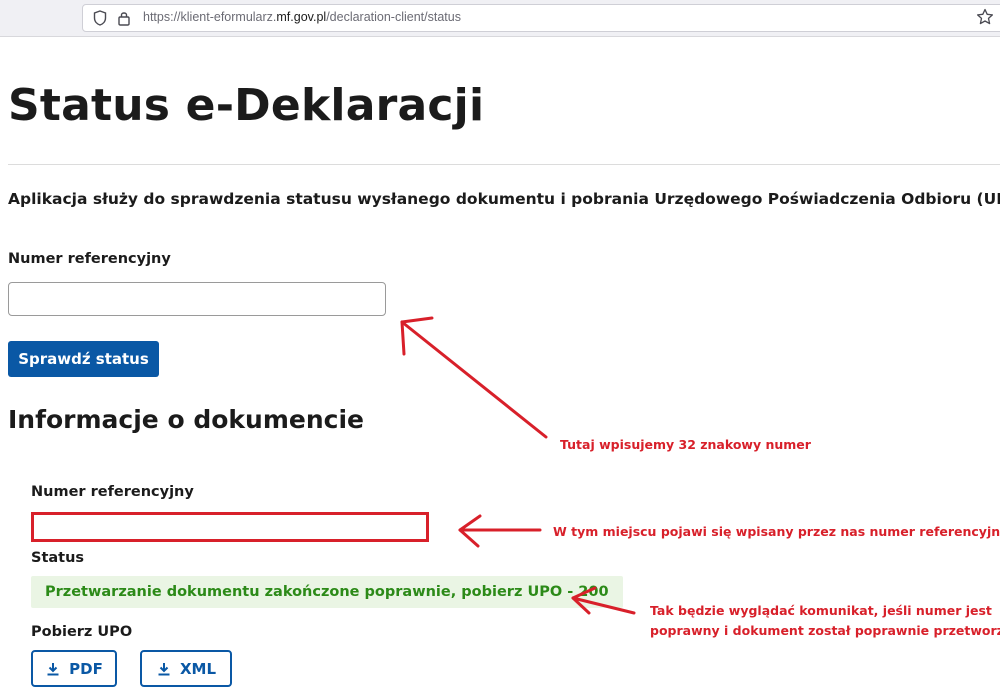 The image size is (1000, 700). What do you see at coordinates (246, 105) in the screenshot?
I see `page-title: Status e-Deklaracji` at bounding box center [246, 105].